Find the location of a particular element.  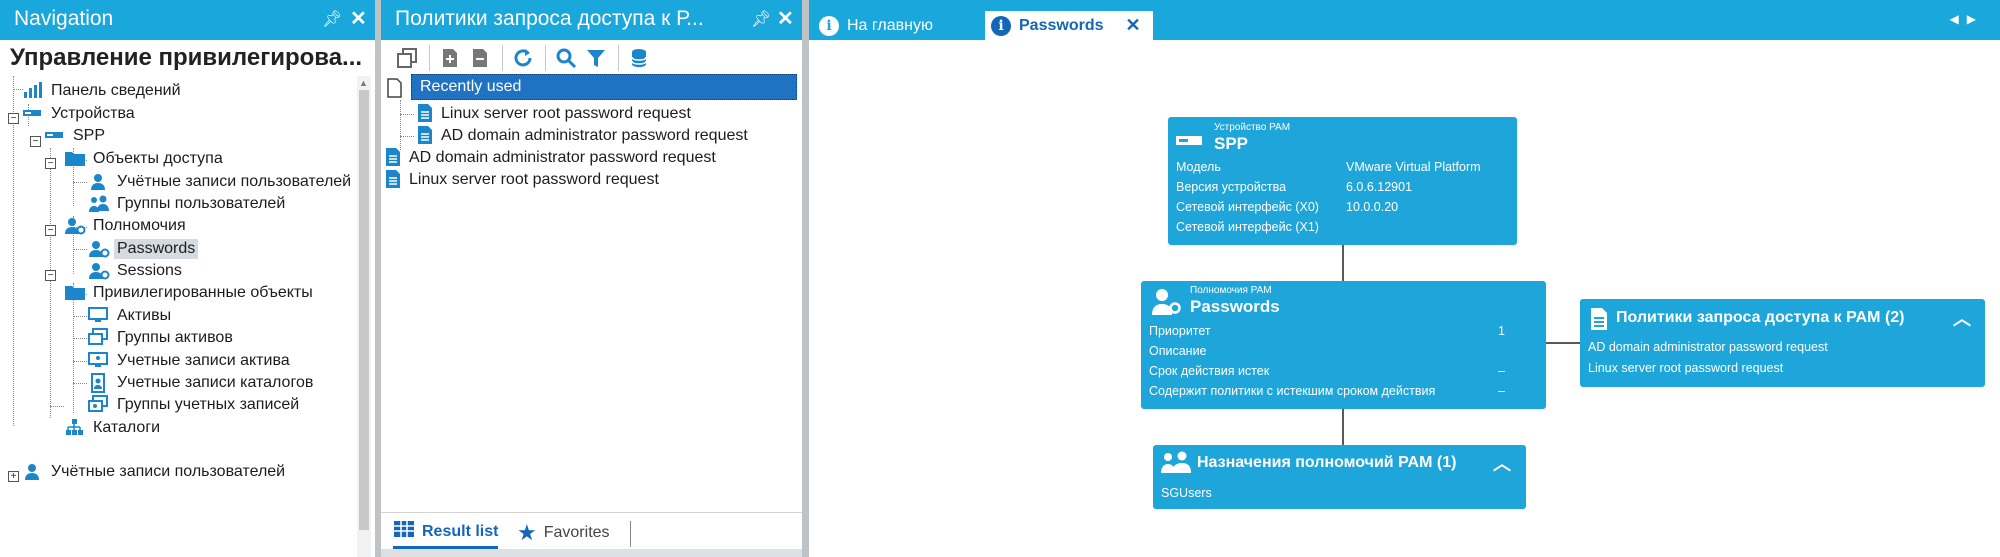

field-label: Срок действия истек is located at coordinates (1209, 371).